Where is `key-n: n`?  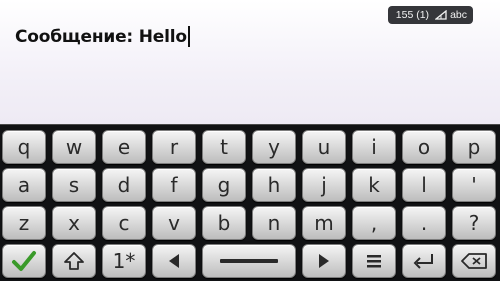
key-n: n is located at coordinates (274, 223).